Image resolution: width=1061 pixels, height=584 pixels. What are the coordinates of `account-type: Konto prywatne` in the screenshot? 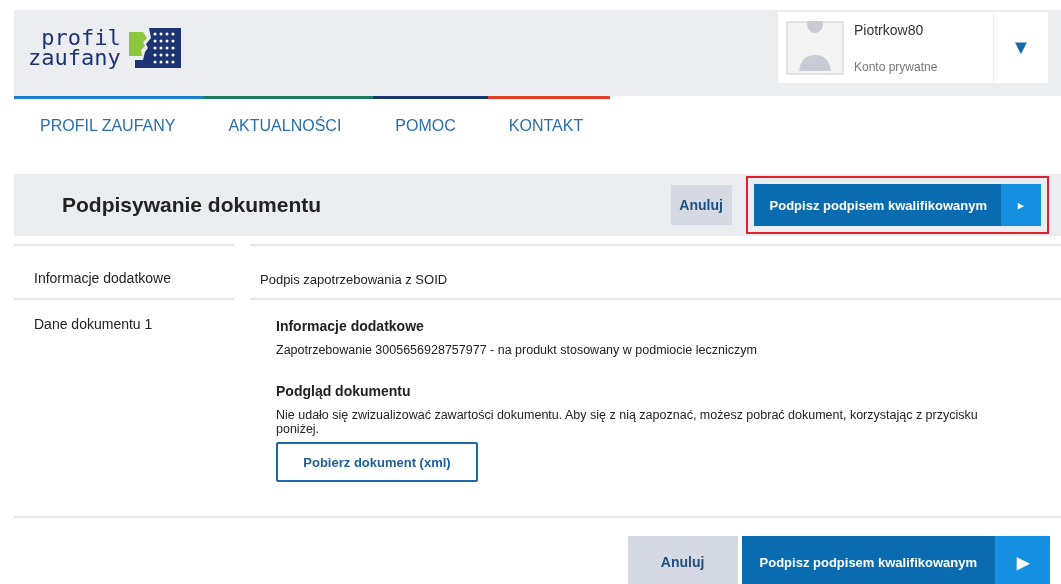 It's located at (896, 66).